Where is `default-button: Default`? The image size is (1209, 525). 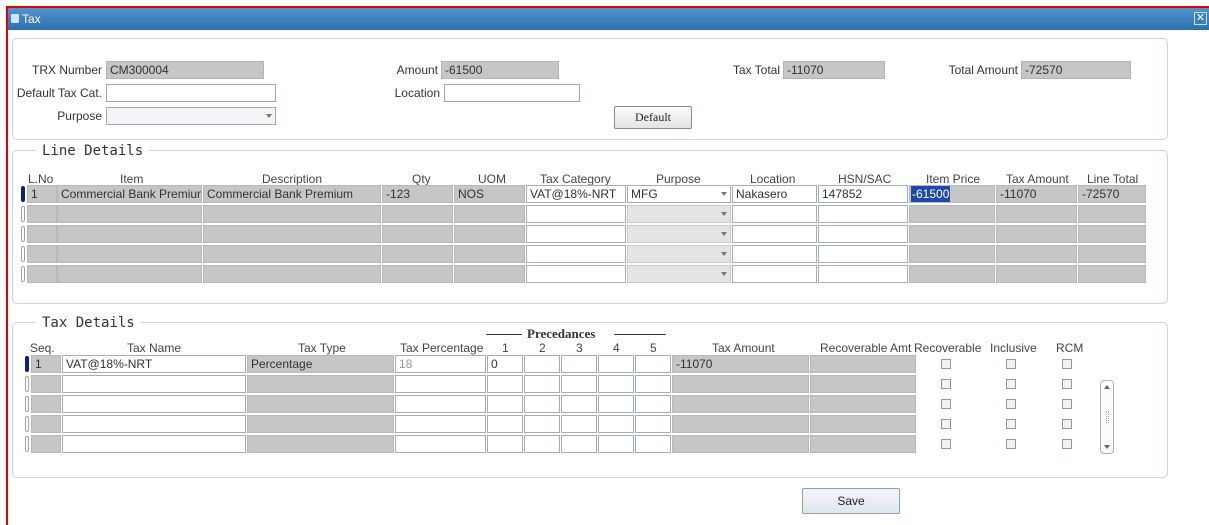
default-button: Default is located at coordinates (653, 117).